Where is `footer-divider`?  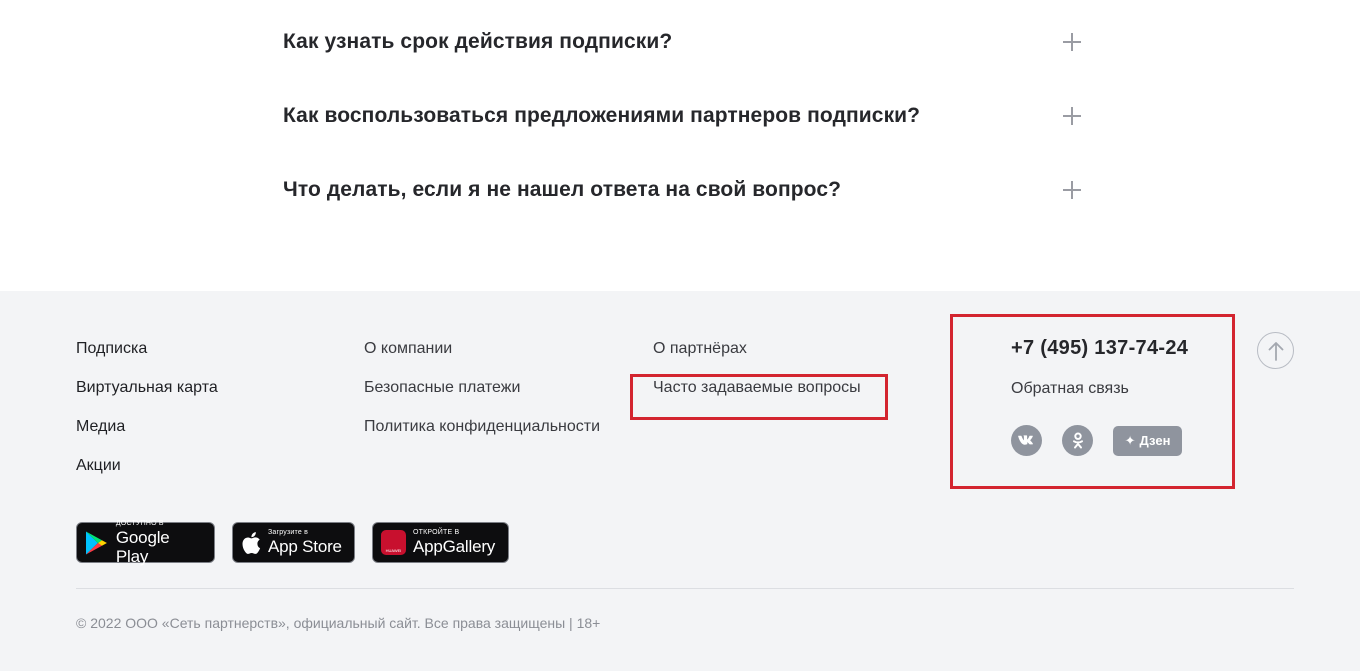
footer-divider is located at coordinates (685, 588).